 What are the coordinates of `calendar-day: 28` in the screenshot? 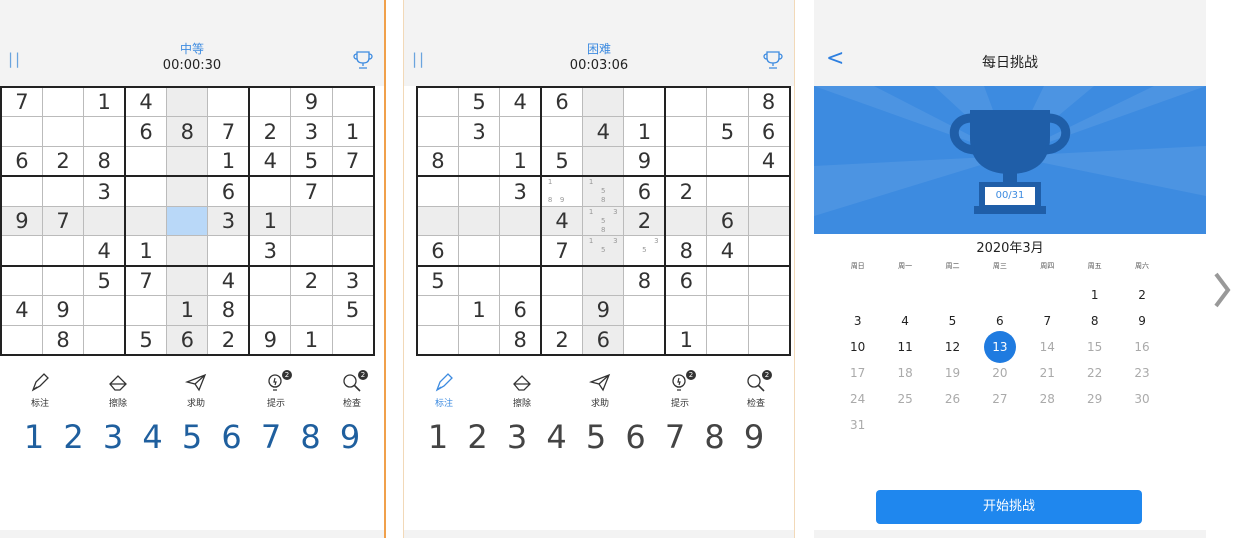 It's located at (1047, 399).